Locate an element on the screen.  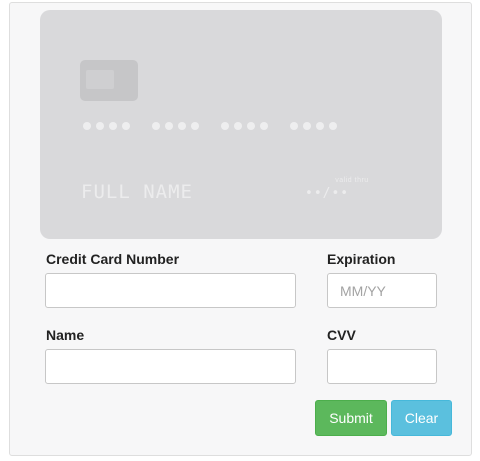
name-input is located at coordinates (170, 366).